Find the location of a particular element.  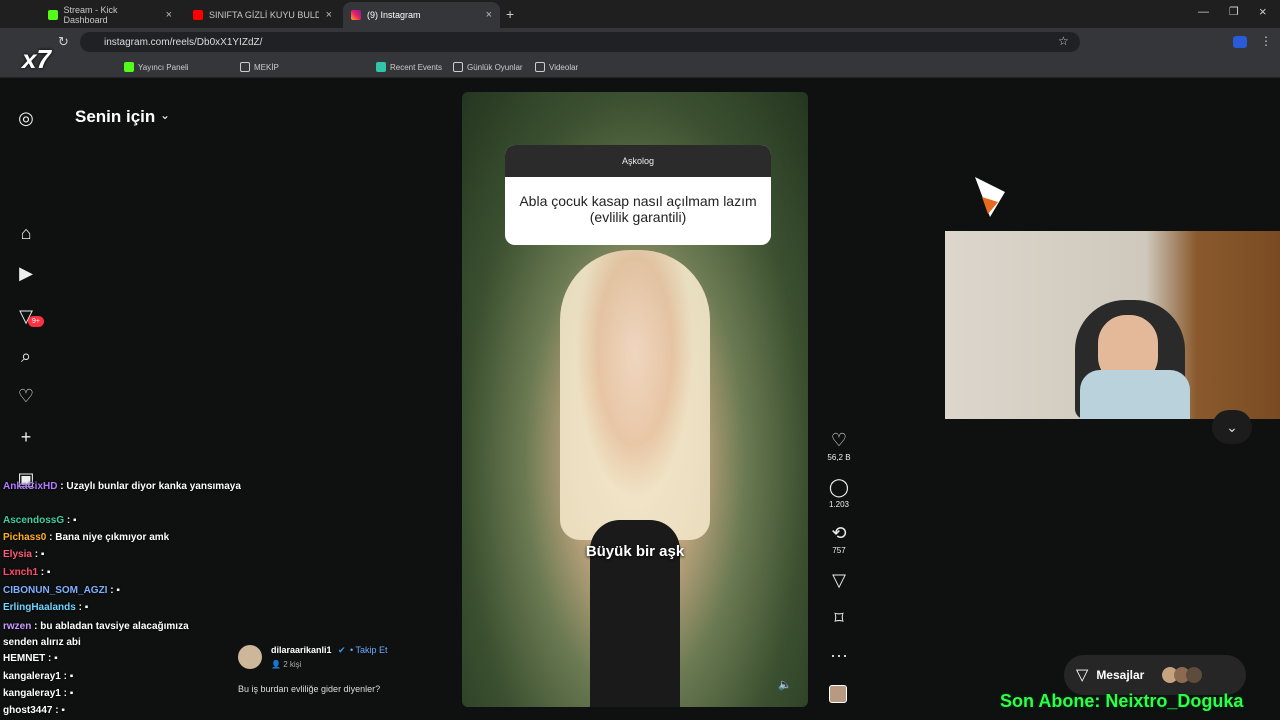

save-action: ⌑ is located at coordinates (839, 618).